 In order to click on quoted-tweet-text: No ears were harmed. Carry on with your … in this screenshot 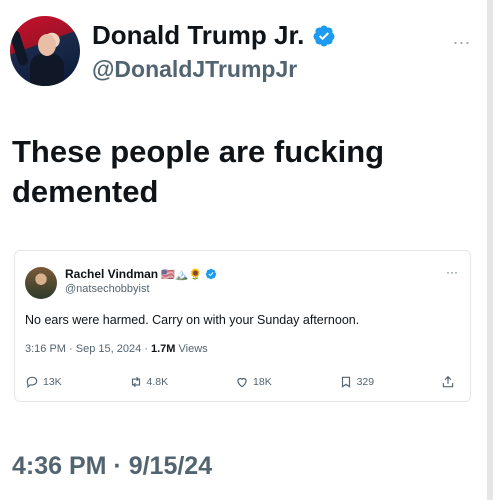, I will do `click(192, 320)`.